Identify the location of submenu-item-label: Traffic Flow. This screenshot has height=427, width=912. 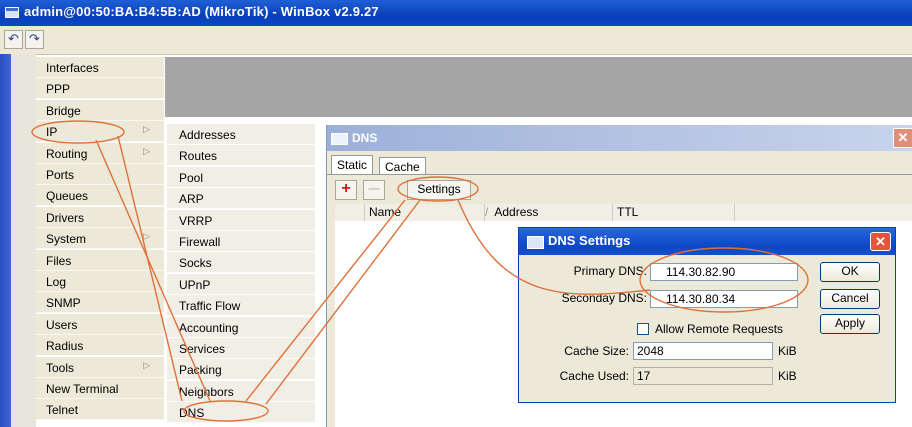
(210, 306).